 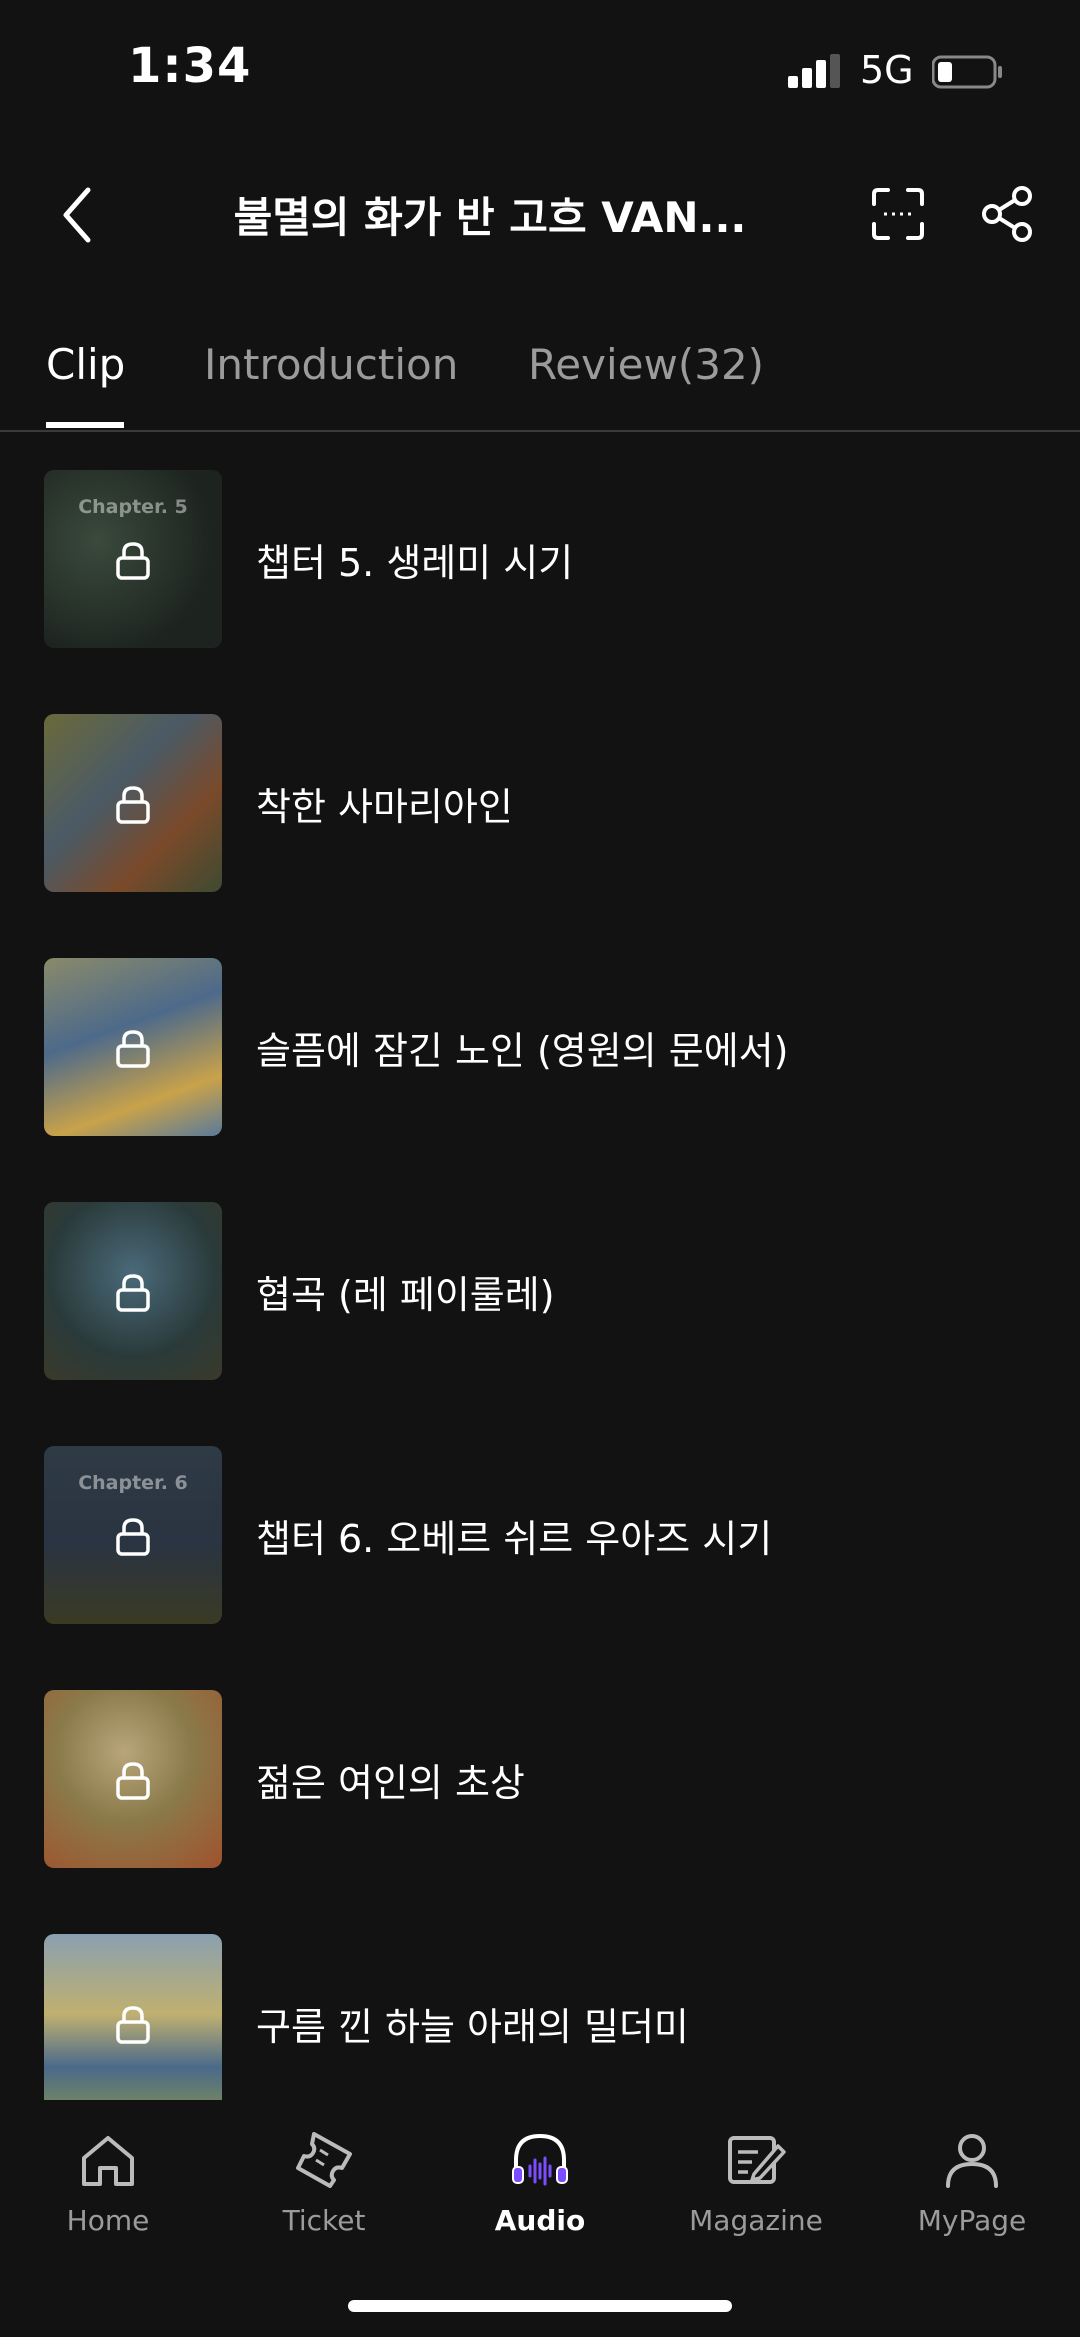 I want to click on thumbnail-caption: Chapter. 6, so click(x=133, y=1483).